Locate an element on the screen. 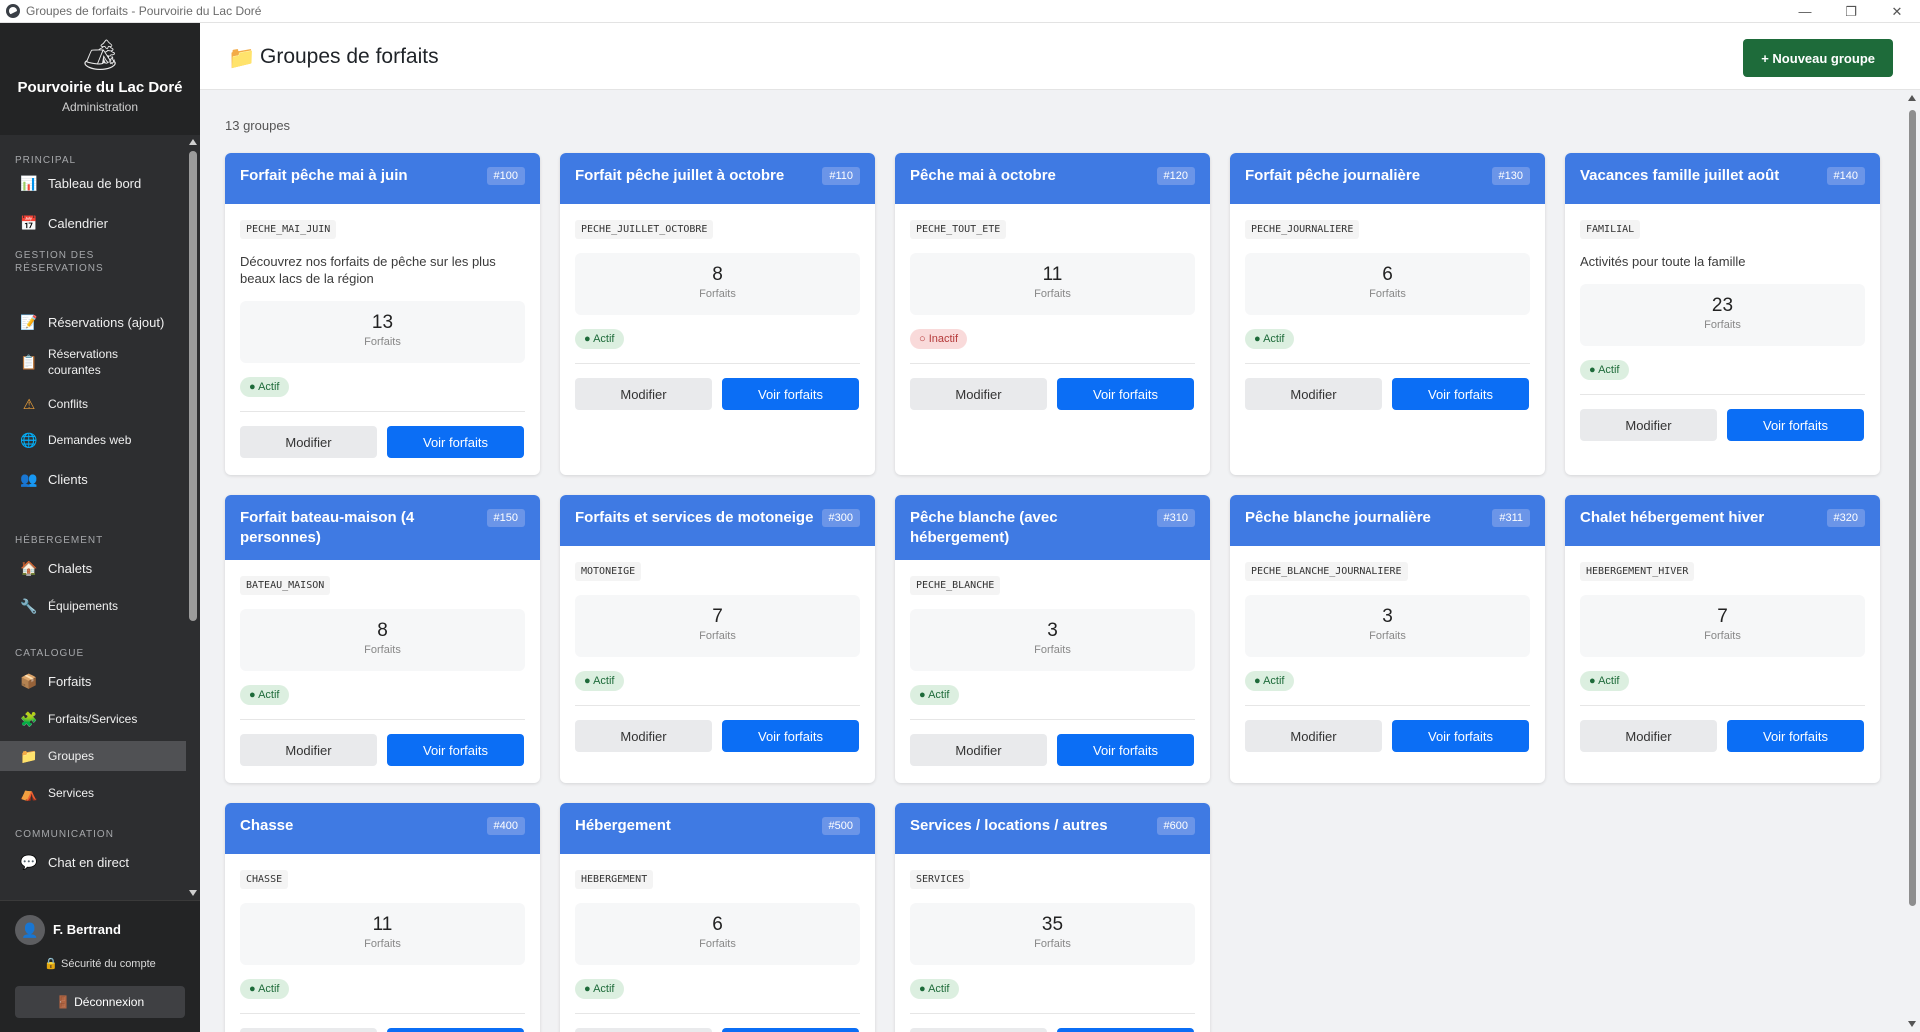  sidebar-item-forfaits-services: 🧩 Forfaits/Services is located at coordinates (93, 719).